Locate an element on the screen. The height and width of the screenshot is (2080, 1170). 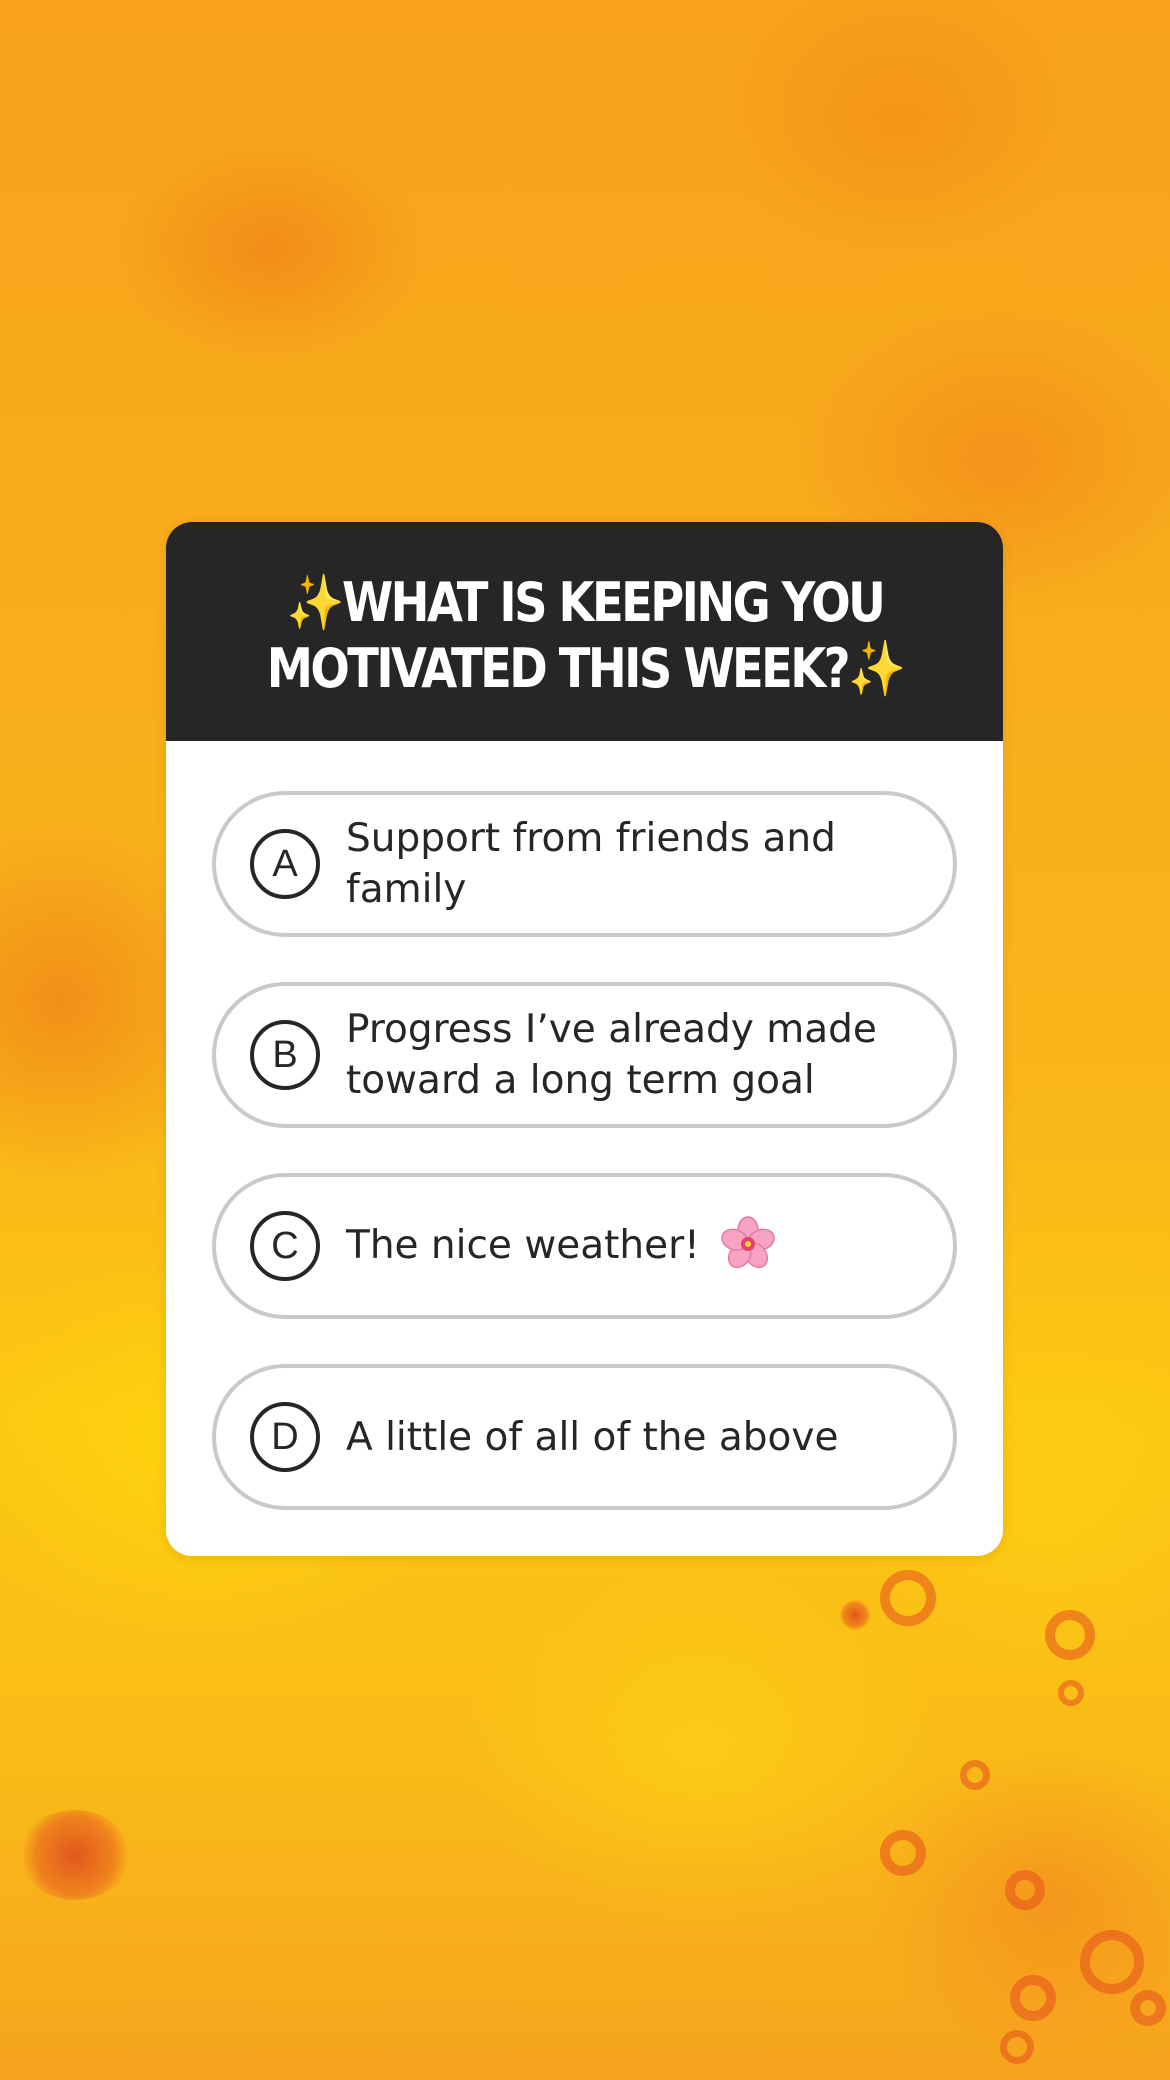
option-letter-badge: A is located at coordinates (285, 864).